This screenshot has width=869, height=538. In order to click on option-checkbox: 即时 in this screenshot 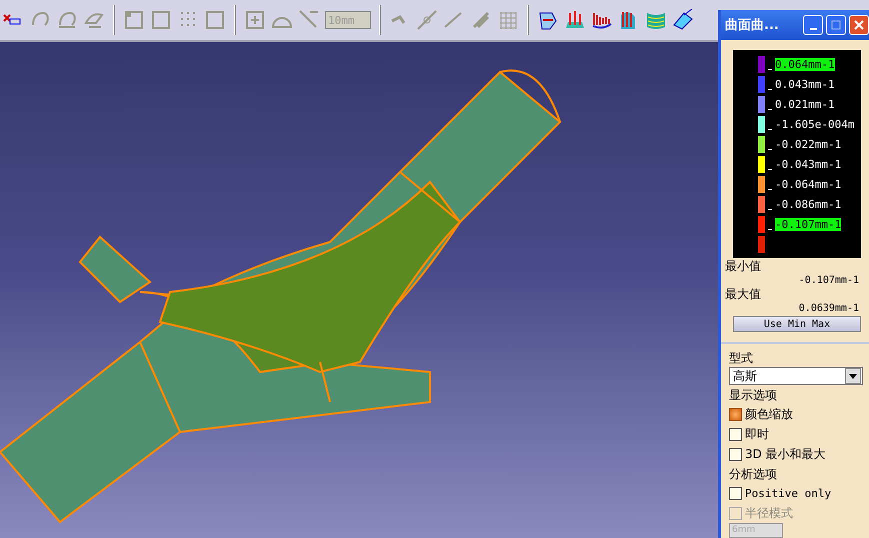, I will do `click(797, 434)`.